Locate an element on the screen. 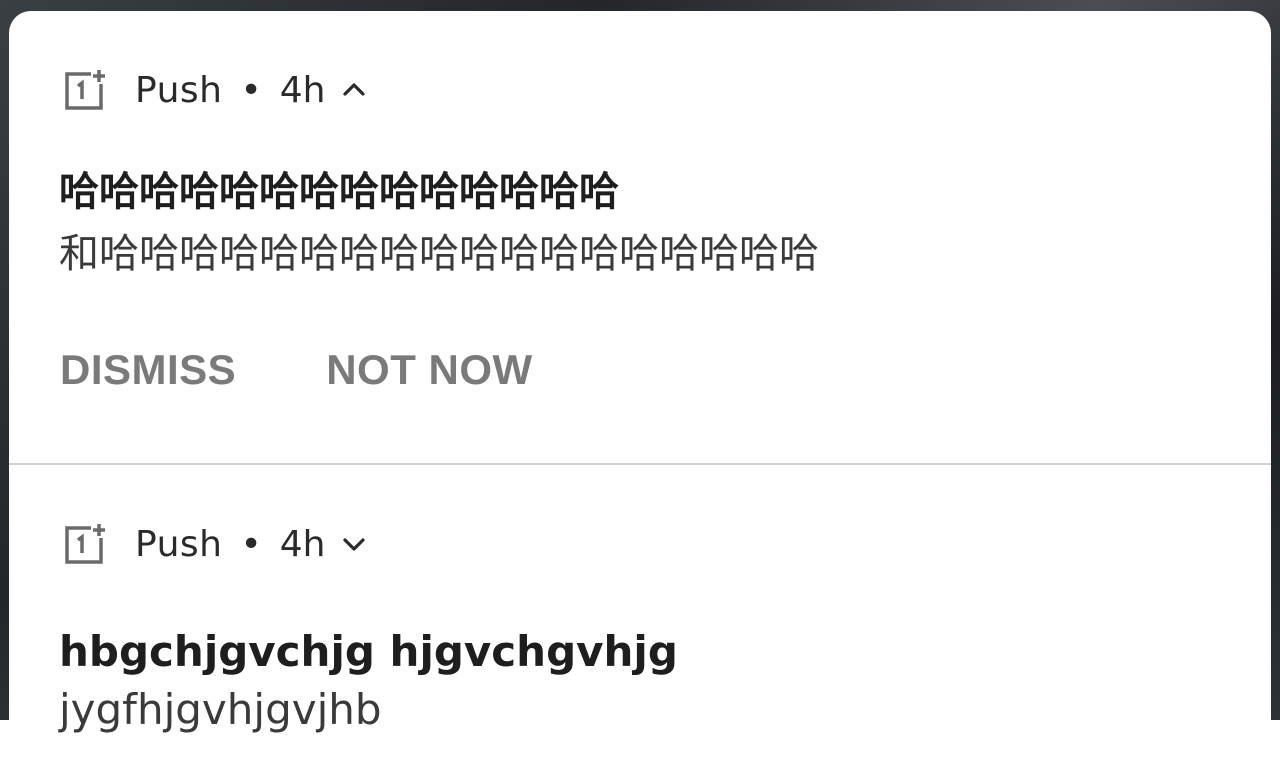  notification-title: 哈哈哈哈哈哈哈哈哈哈哈哈哈哈 is located at coordinates (339, 192).